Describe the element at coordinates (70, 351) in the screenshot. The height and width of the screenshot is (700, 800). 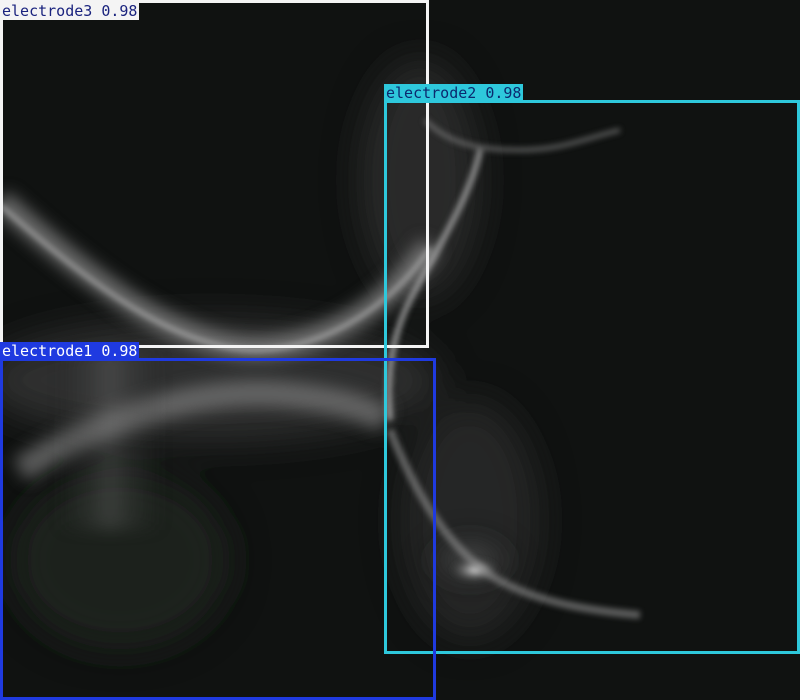
I see `electrode1-label: electrode1 0.98` at that location.